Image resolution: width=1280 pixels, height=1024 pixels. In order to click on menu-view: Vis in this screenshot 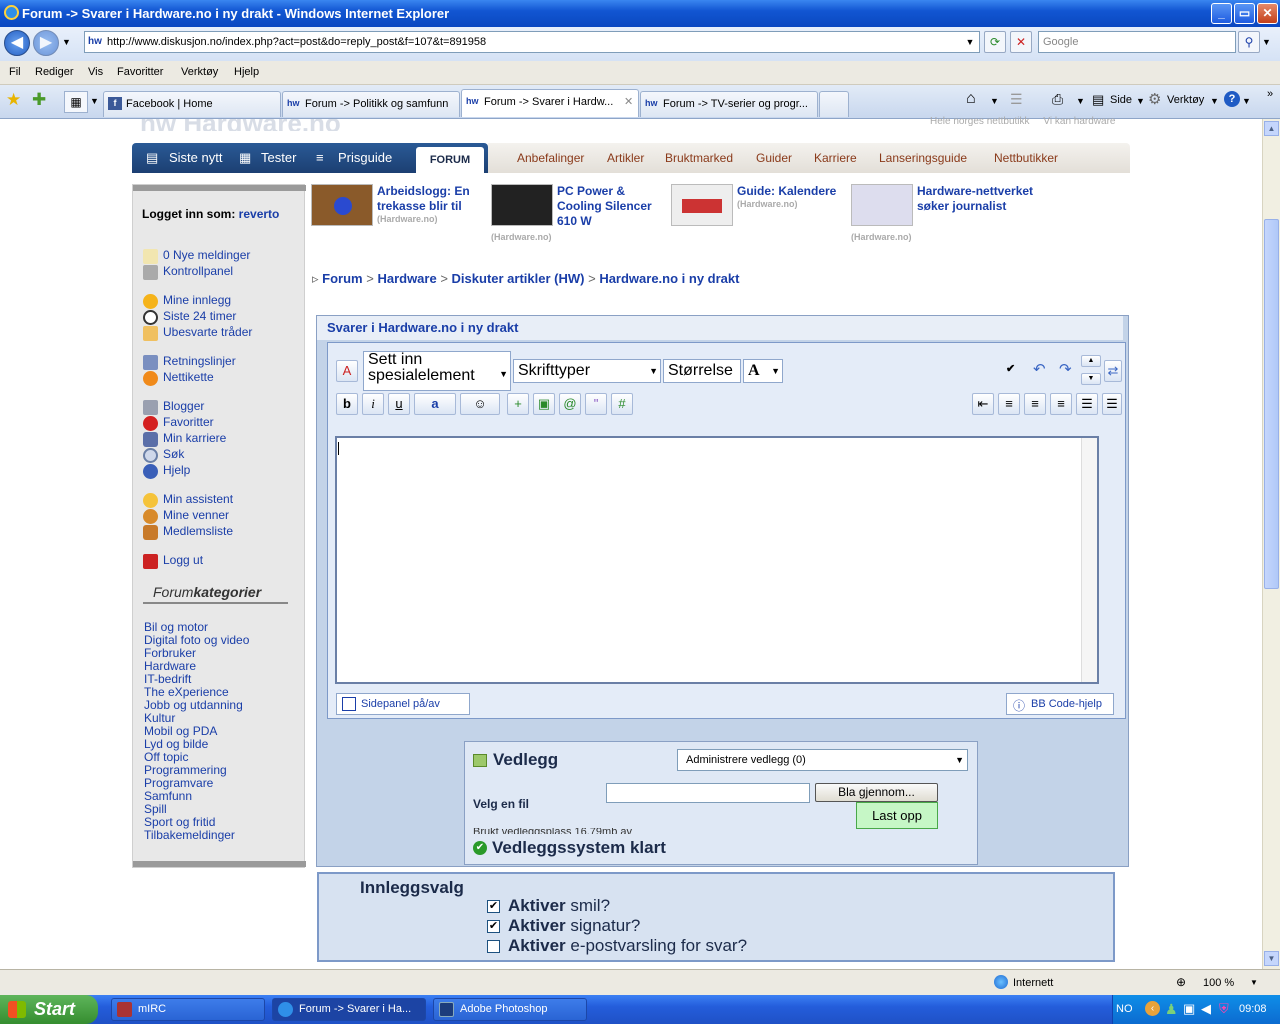, I will do `click(95, 72)`.